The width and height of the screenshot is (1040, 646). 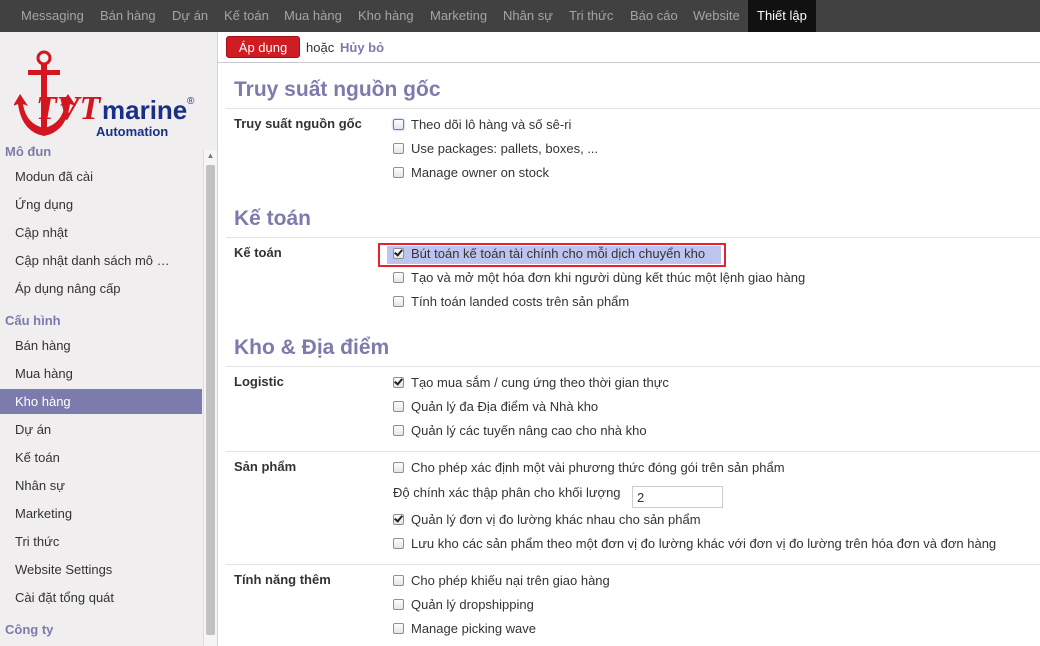 What do you see at coordinates (320, 47) in the screenshot?
I see `or-text: hoặc` at bounding box center [320, 47].